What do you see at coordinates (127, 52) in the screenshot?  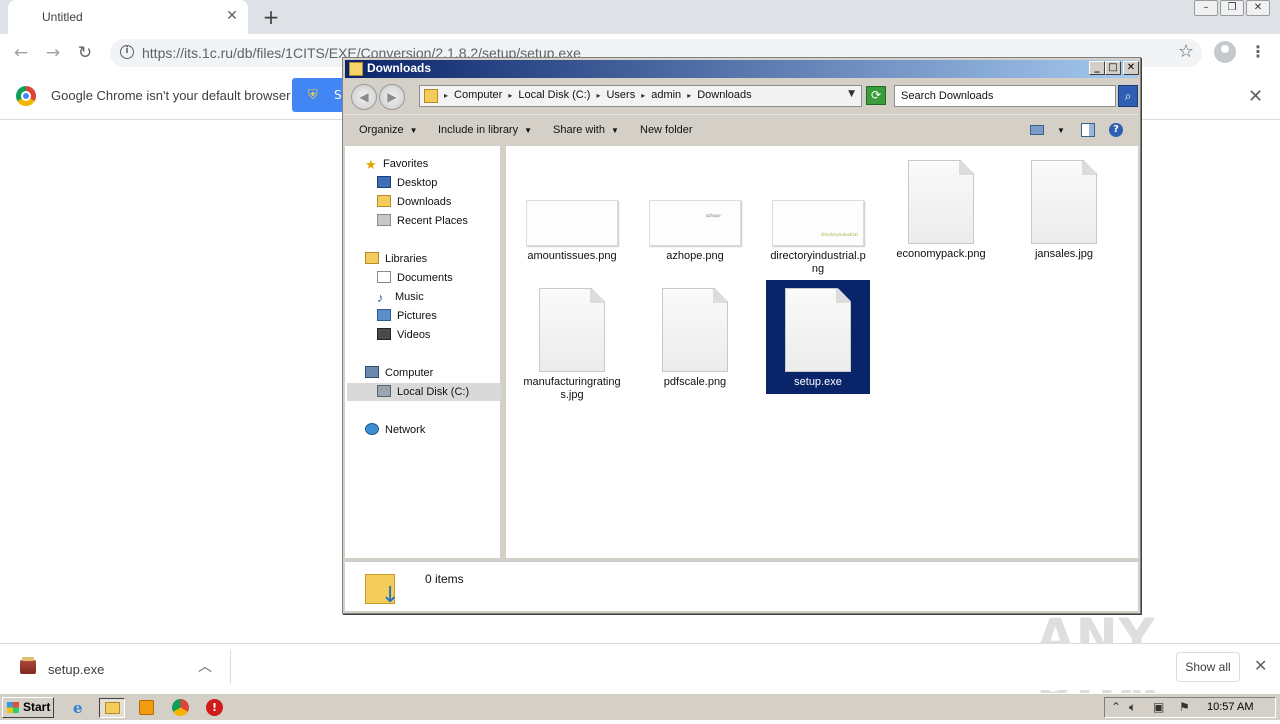 I see `info-icon: i` at bounding box center [127, 52].